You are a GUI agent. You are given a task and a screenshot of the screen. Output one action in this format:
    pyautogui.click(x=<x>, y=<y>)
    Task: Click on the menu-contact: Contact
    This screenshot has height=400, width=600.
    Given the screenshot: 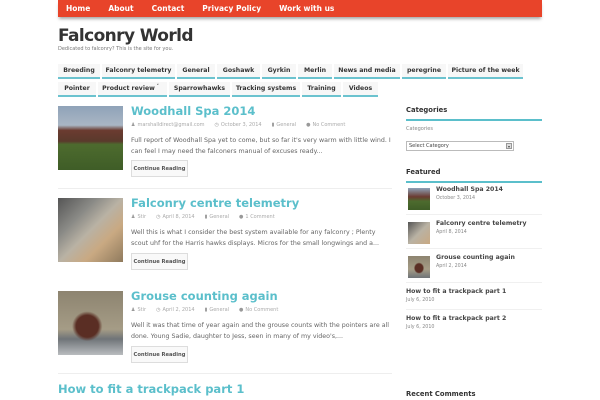 What is the action you would take?
    pyautogui.click(x=168, y=8)
    